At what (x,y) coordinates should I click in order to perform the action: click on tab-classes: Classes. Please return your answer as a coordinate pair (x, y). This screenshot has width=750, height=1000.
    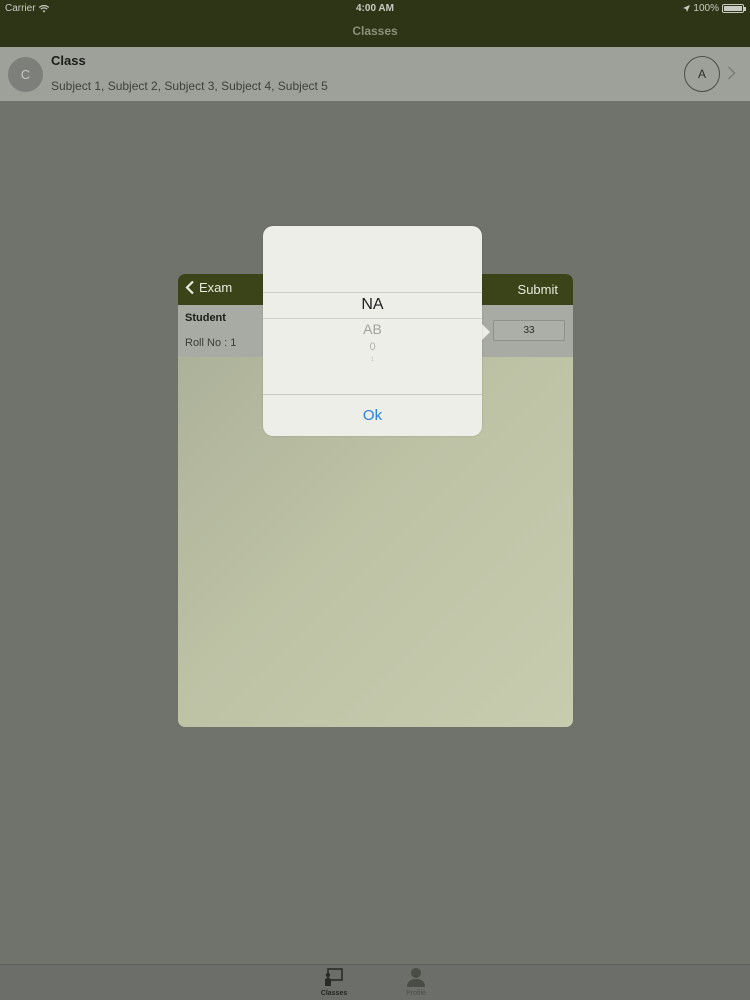
    Looking at the image, I should click on (334, 982).